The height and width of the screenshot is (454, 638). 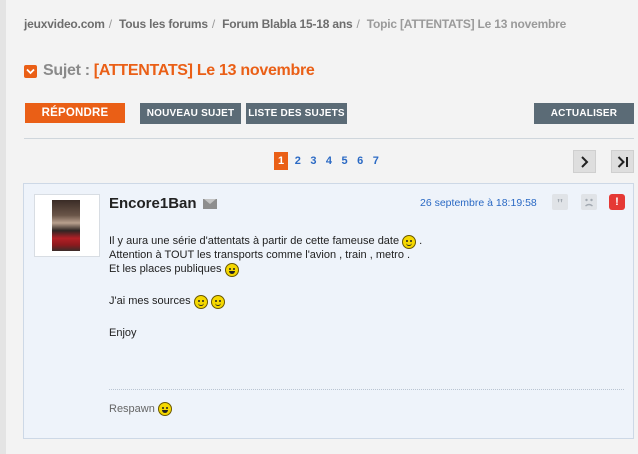 I want to click on avatar, so click(x=67, y=225).